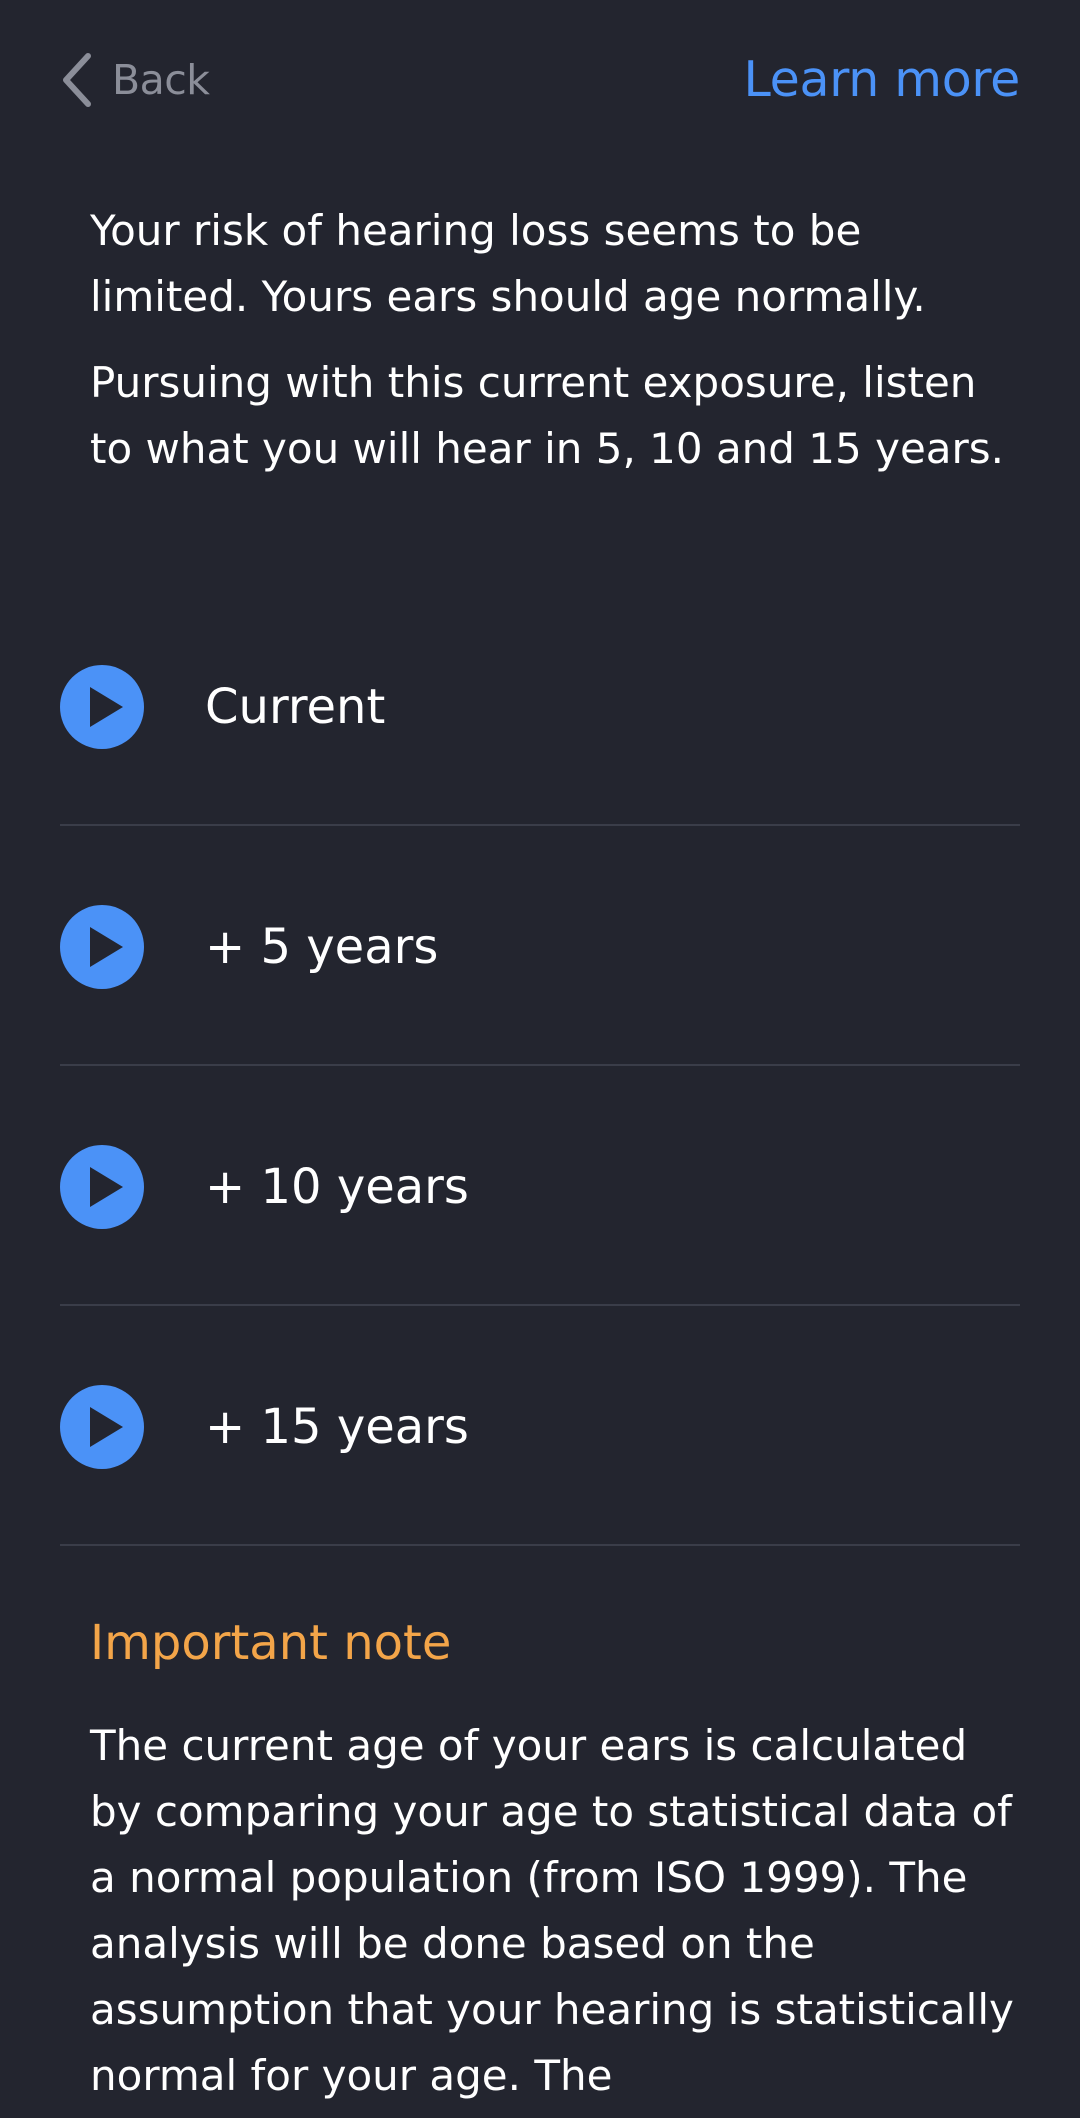  I want to click on simulation-row-10-years: + 10 years, so click(540, 1186).